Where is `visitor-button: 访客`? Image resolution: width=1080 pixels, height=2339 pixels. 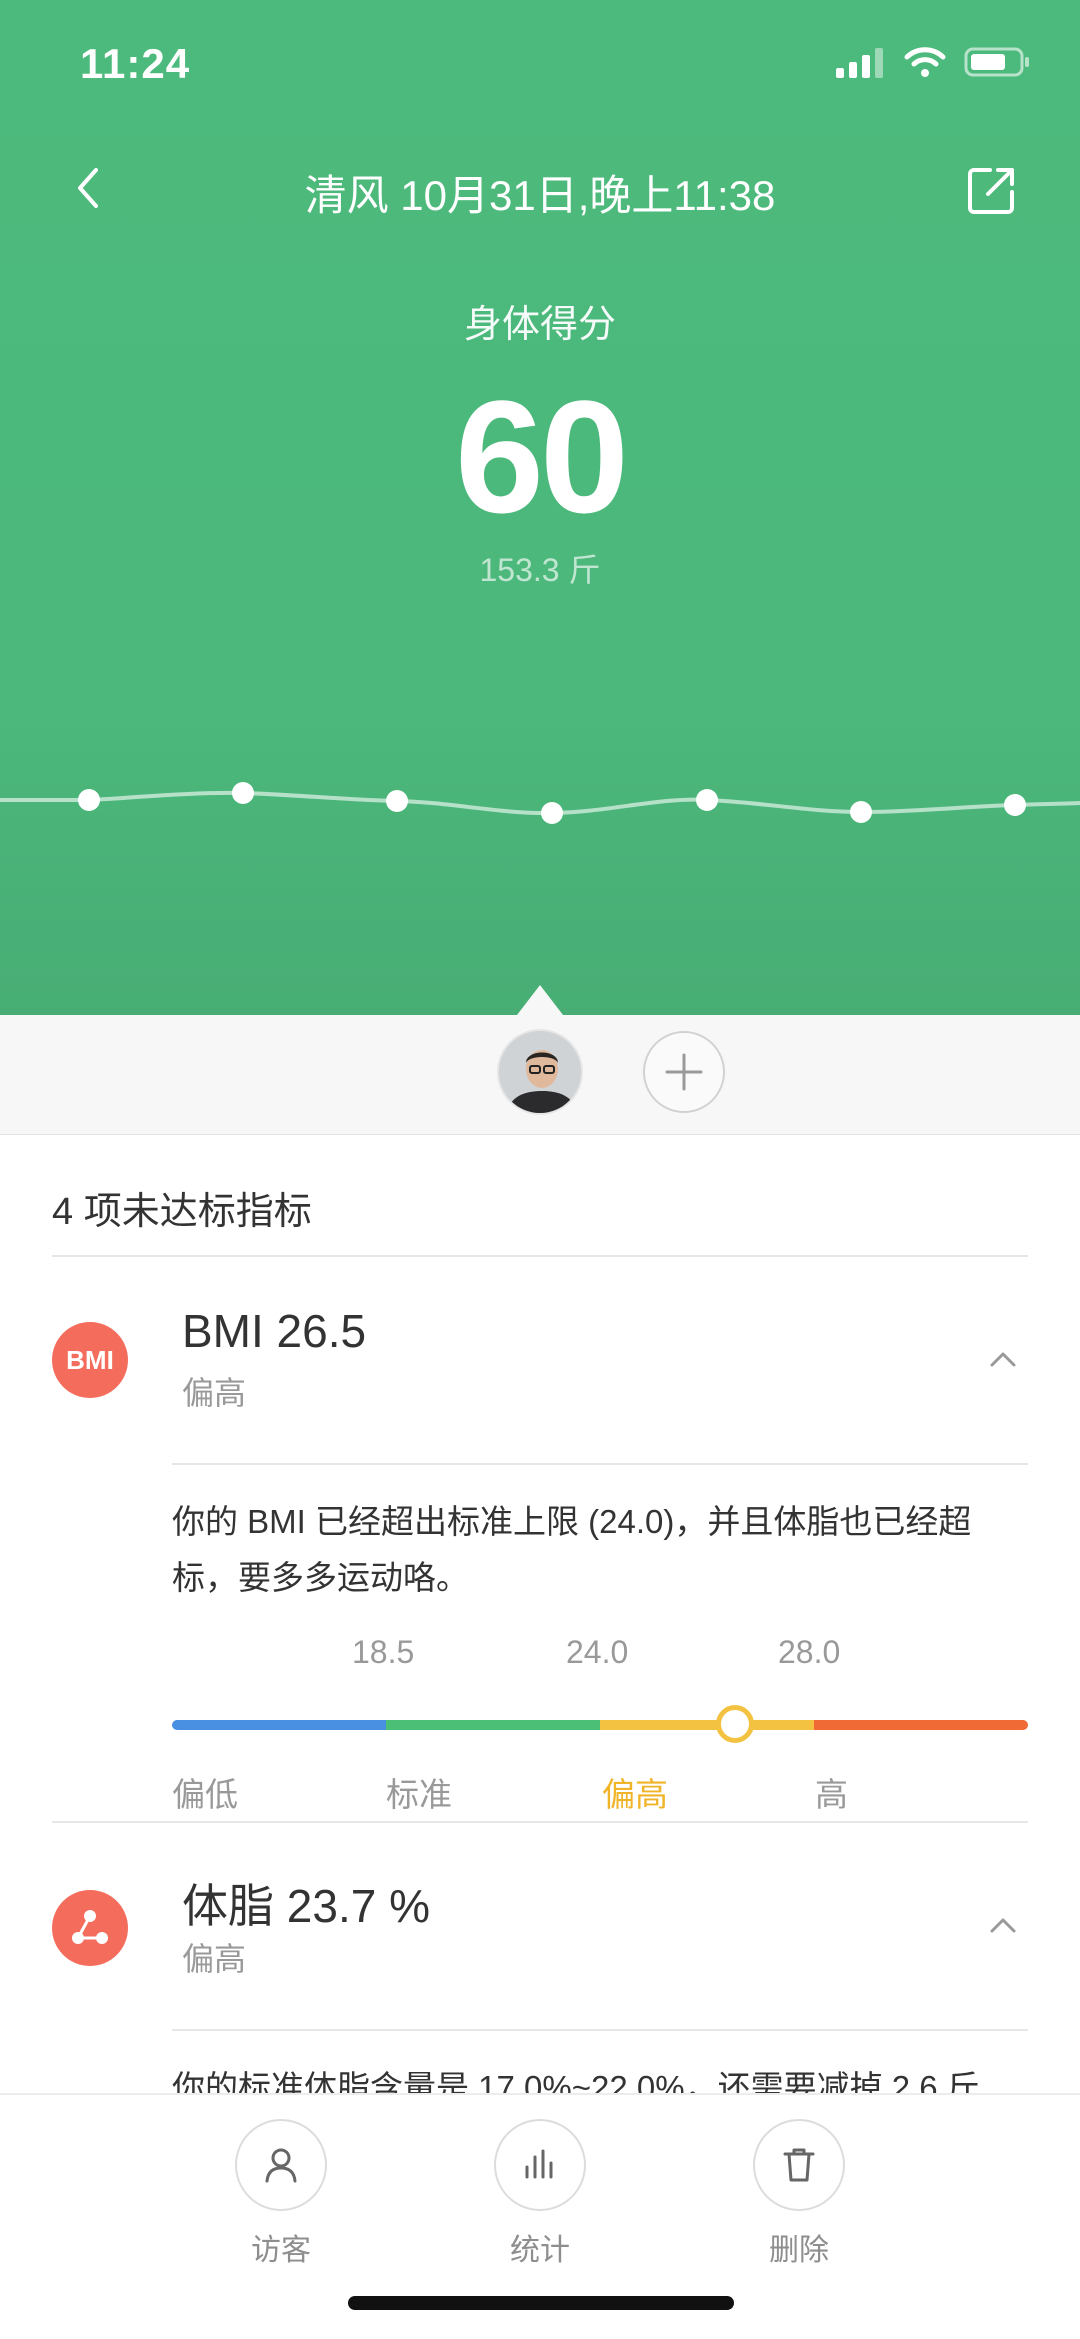 visitor-button: 访客 is located at coordinates (281, 2194).